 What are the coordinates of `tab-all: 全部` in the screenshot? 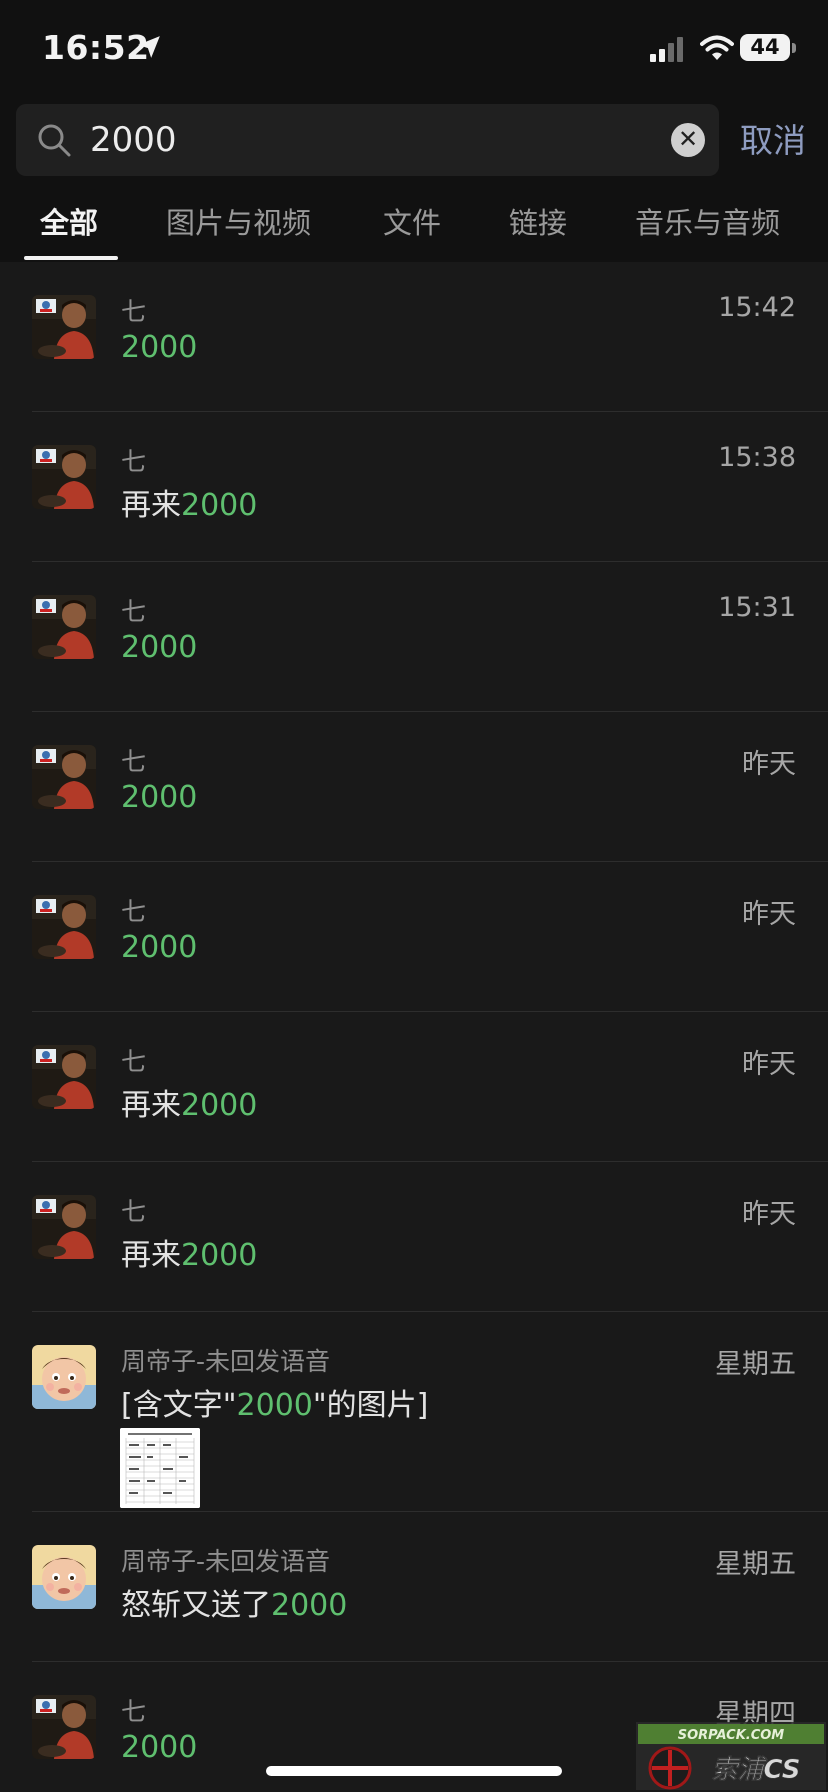 It's located at (69, 221).